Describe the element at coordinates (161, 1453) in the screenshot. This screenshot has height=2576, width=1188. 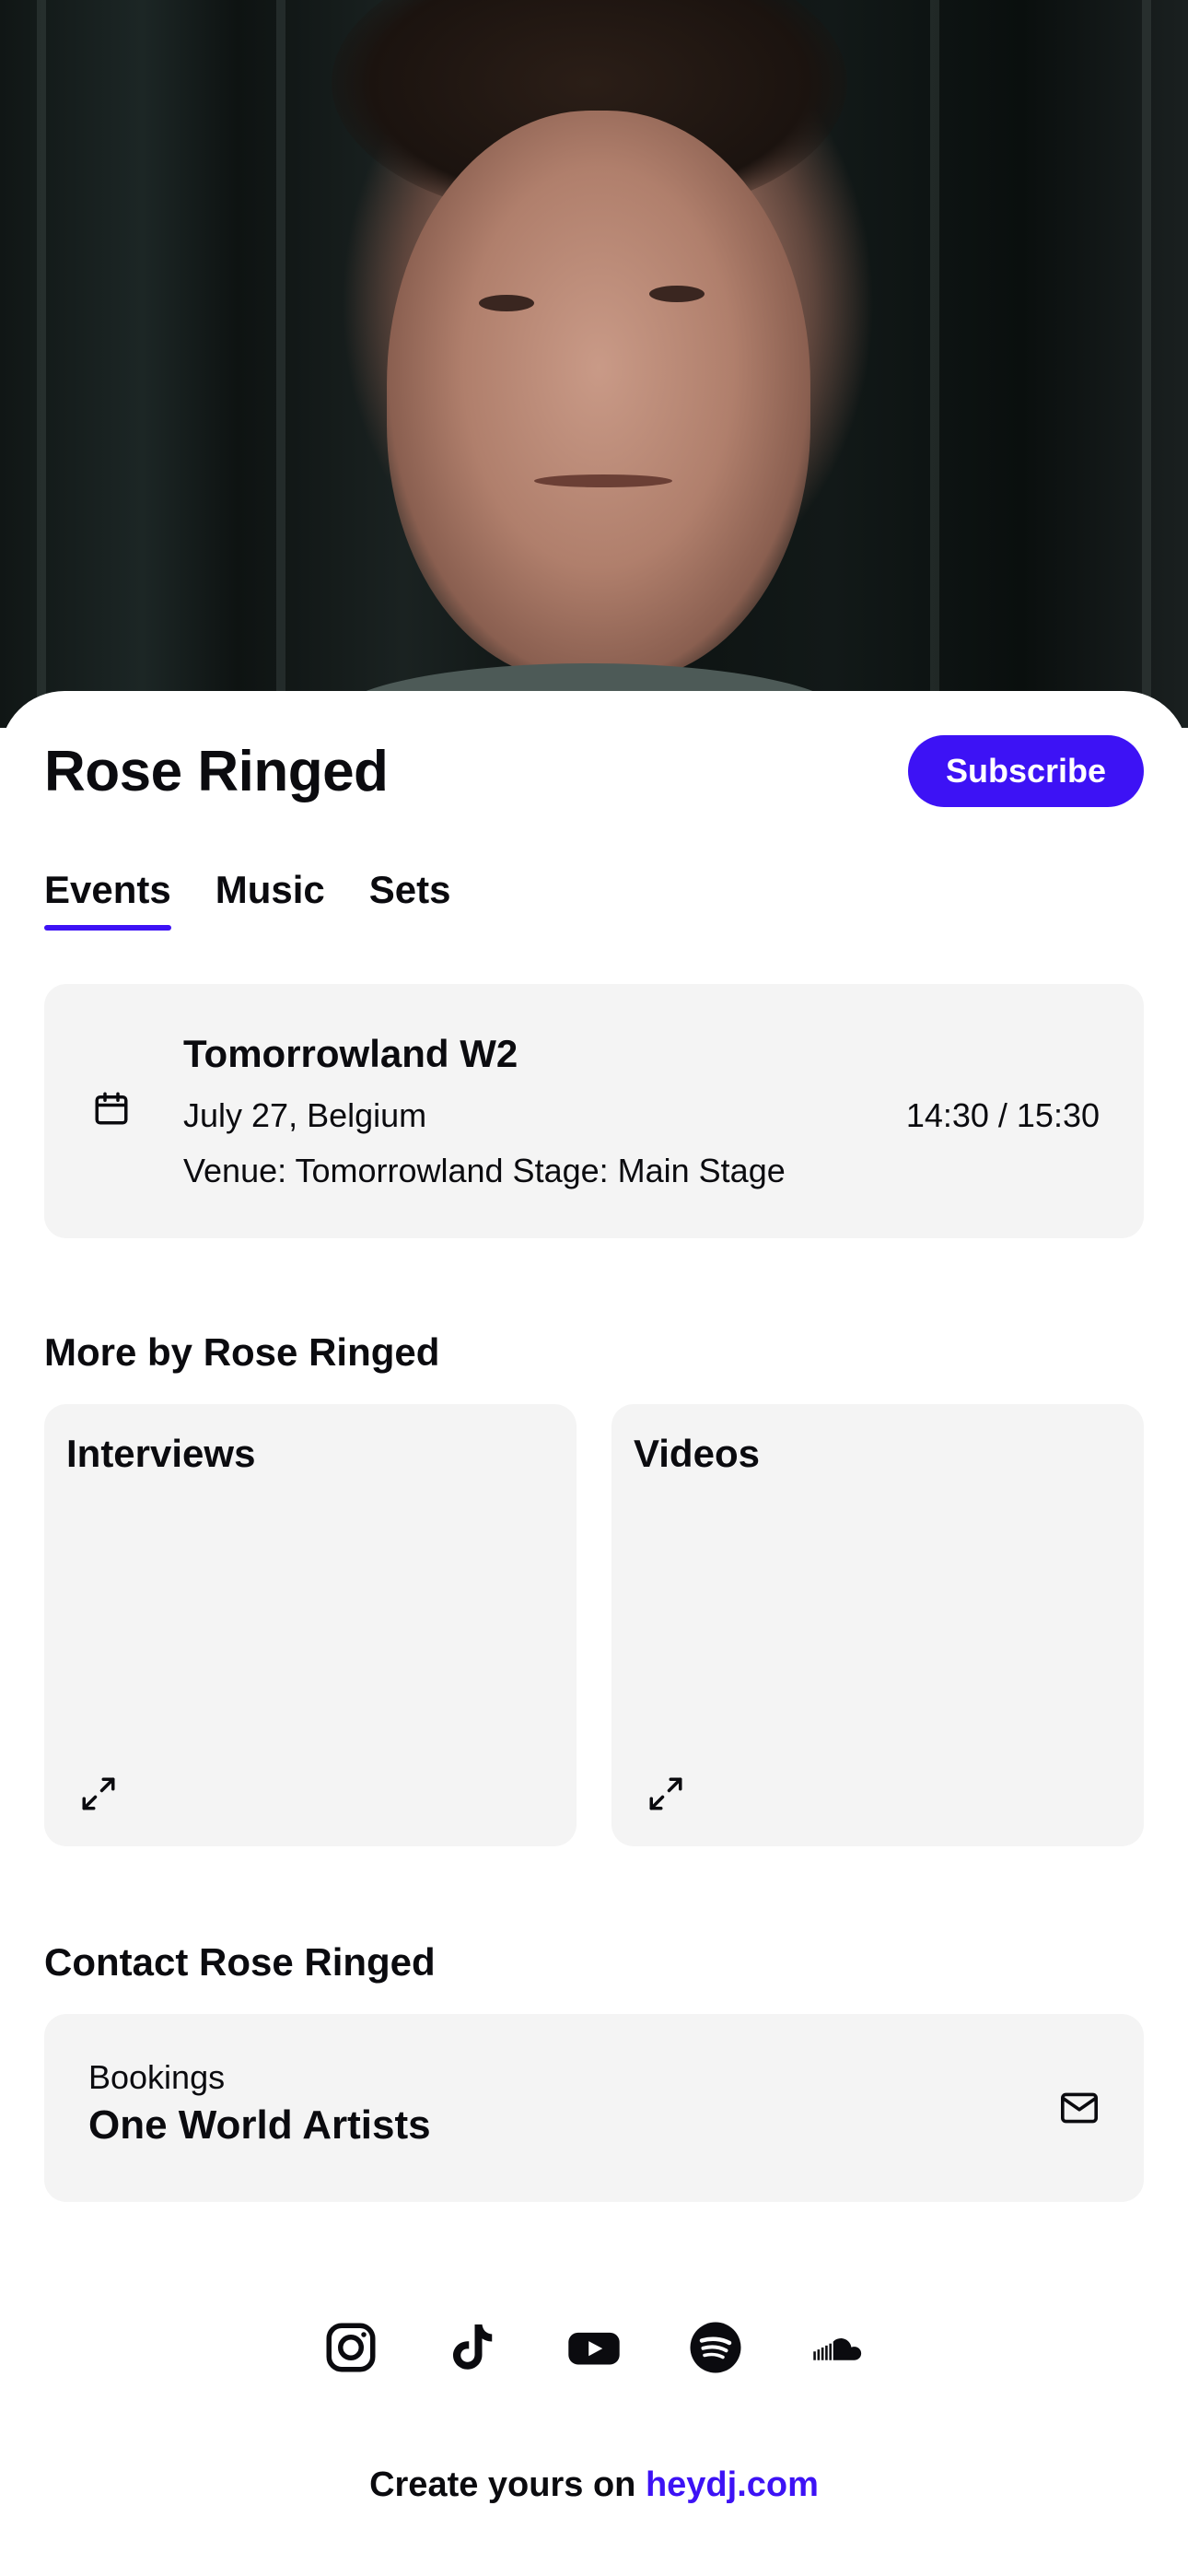
I see `interviews-label: Interviews` at that location.